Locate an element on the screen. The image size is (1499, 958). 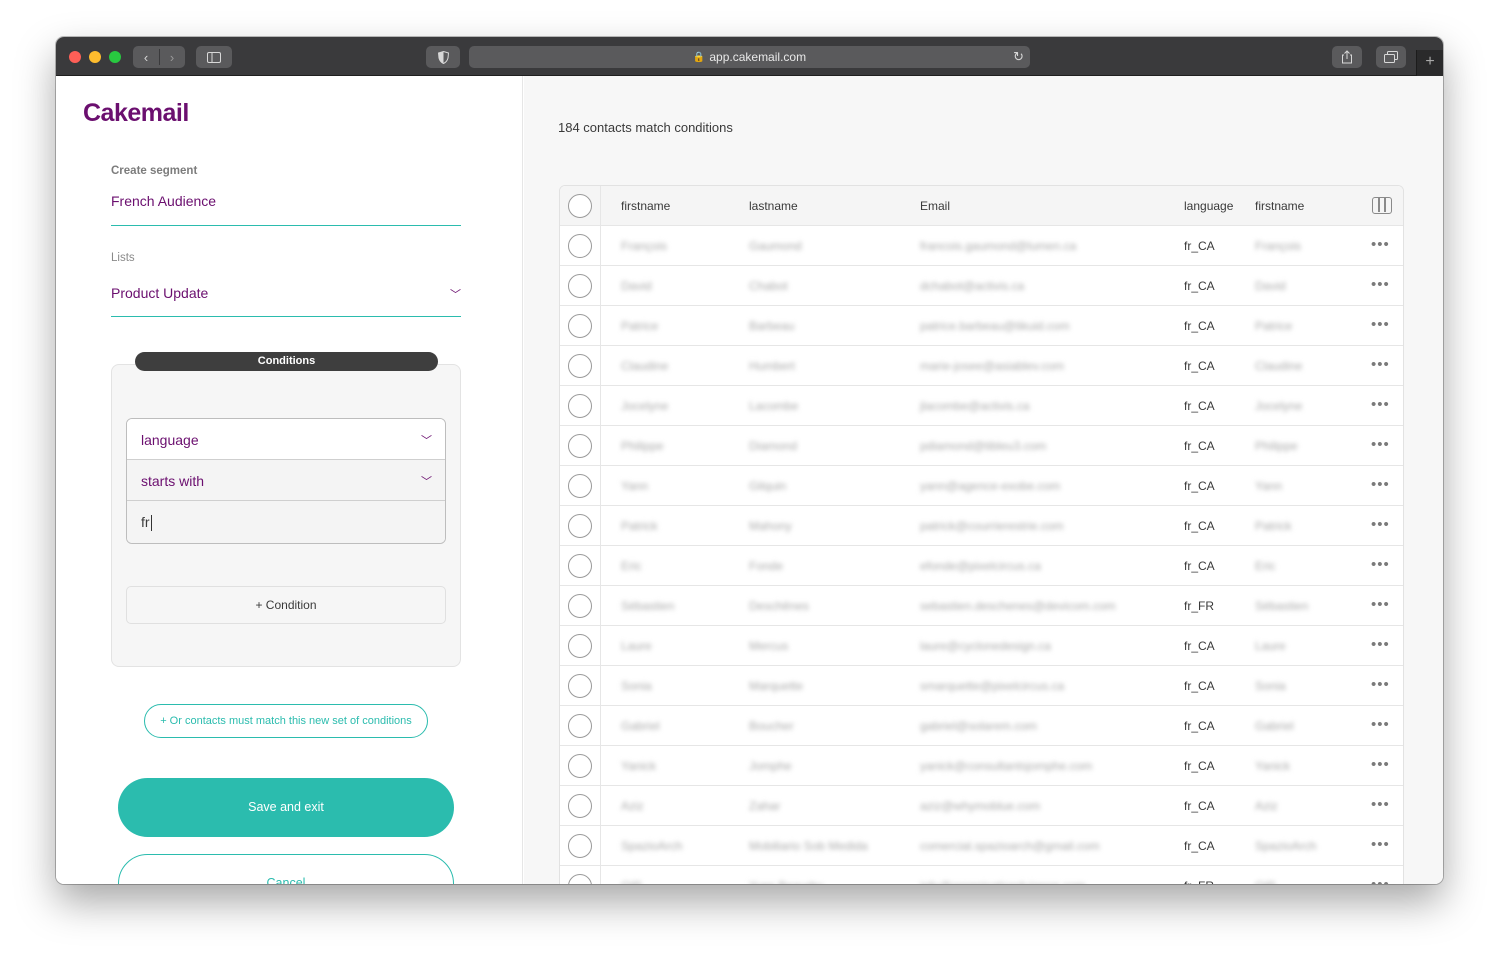
cell-language: fr_CA is located at coordinates (1199, 766).